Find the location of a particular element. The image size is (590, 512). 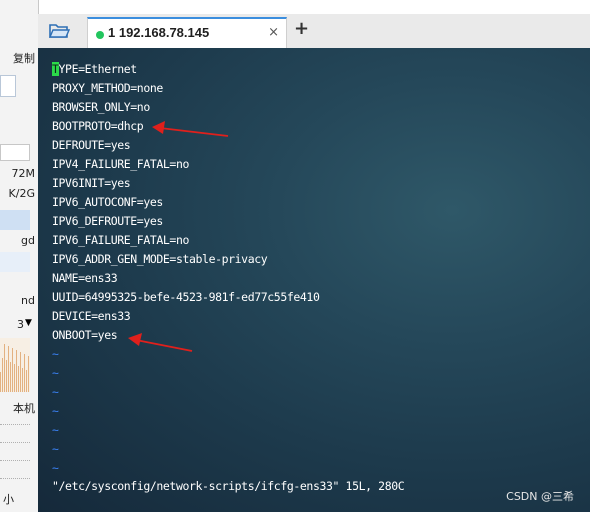

terminal-line: PROXY_METHOD=none is located at coordinates (107, 88).